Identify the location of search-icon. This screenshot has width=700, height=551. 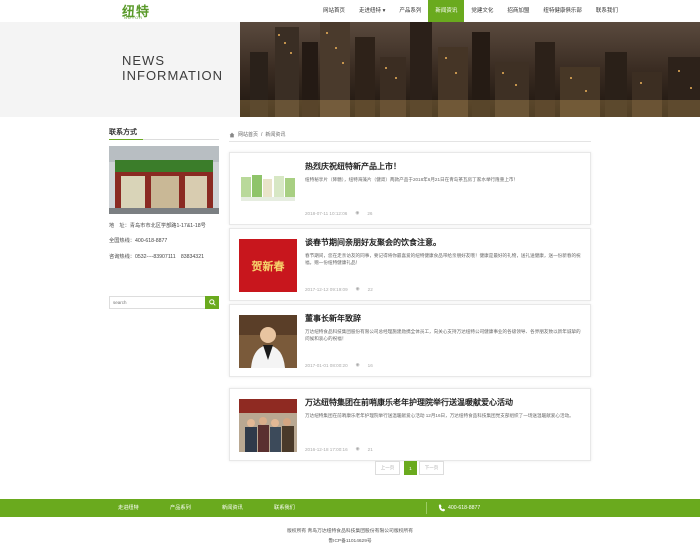
(212, 302).